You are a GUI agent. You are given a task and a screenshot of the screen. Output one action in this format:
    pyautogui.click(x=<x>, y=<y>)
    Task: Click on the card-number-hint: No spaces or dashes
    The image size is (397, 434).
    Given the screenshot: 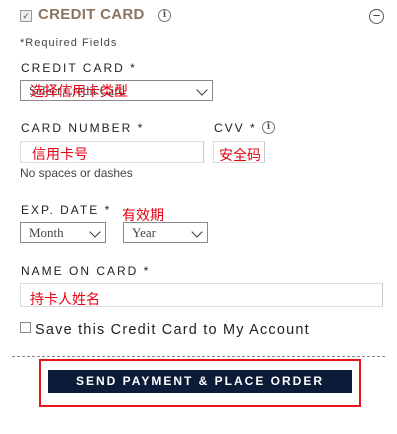 What is the action you would take?
    pyautogui.click(x=76, y=173)
    